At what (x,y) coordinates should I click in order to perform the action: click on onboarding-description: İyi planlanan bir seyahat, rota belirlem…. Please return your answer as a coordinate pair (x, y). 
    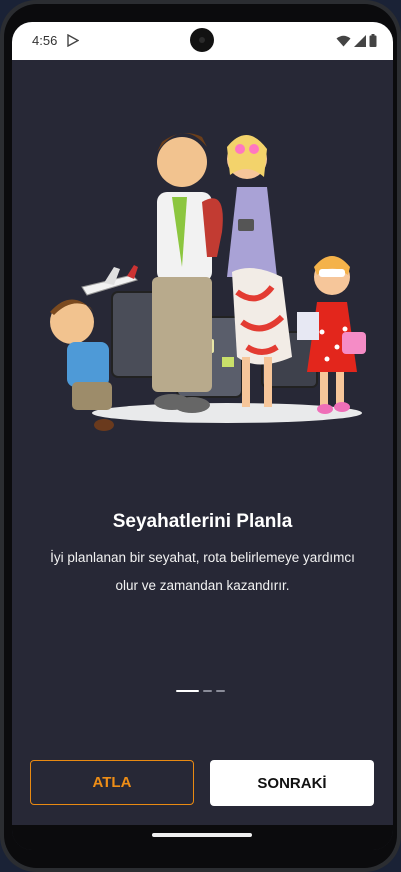
    Looking at the image, I should click on (202, 572).